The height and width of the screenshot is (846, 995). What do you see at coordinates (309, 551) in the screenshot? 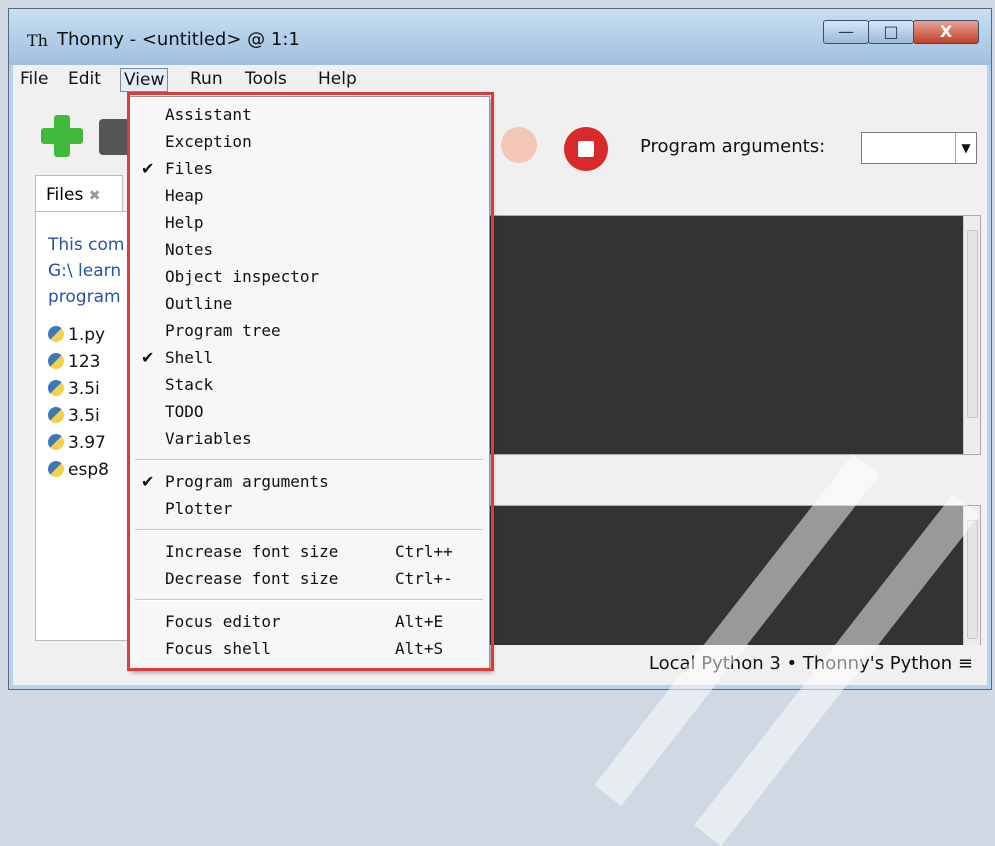
I see `menu-item-increase-font-size: Increase font size Ctrl++` at bounding box center [309, 551].